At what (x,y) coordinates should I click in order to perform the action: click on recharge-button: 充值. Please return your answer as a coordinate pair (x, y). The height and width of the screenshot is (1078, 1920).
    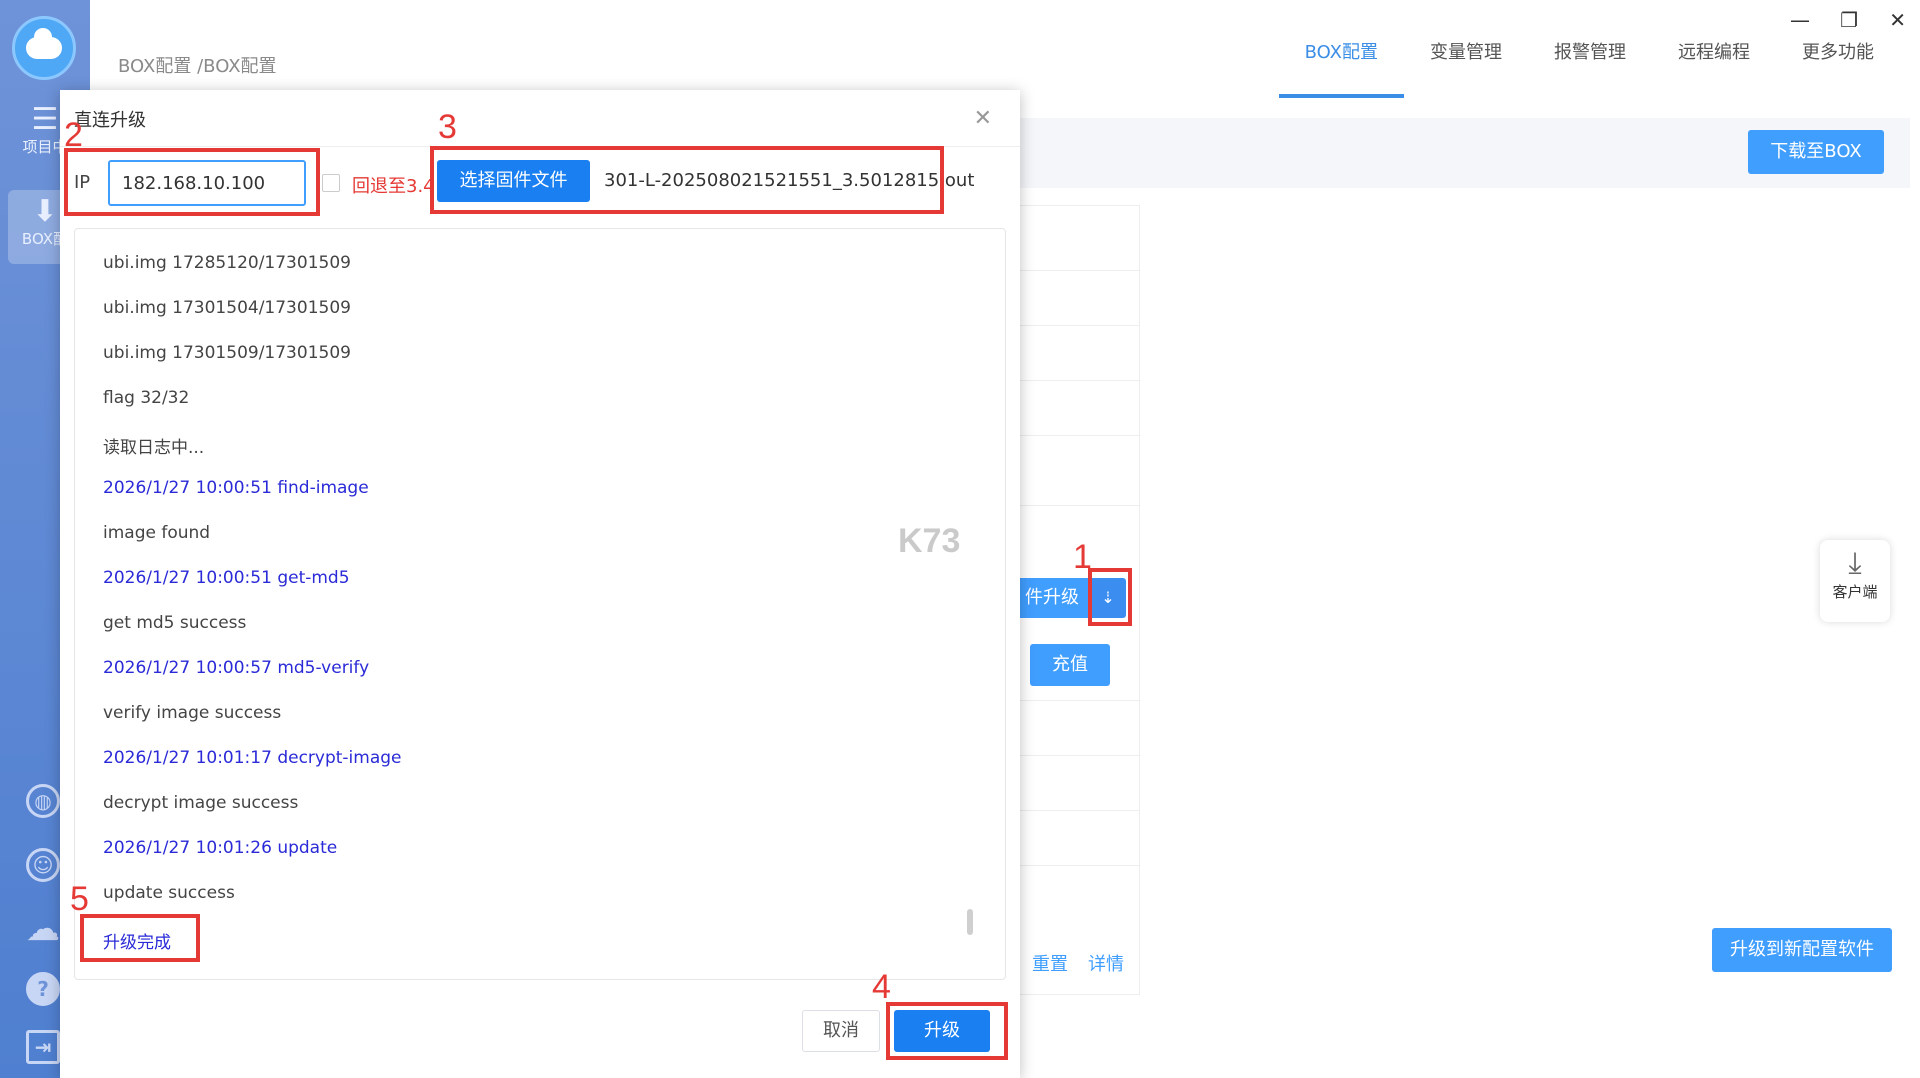
    Looking at the image, I should click on (1070, 665).